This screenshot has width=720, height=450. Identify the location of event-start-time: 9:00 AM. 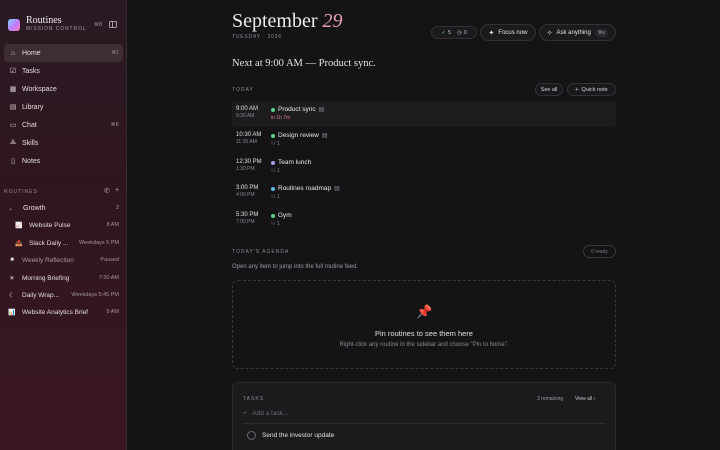
(247, 109).